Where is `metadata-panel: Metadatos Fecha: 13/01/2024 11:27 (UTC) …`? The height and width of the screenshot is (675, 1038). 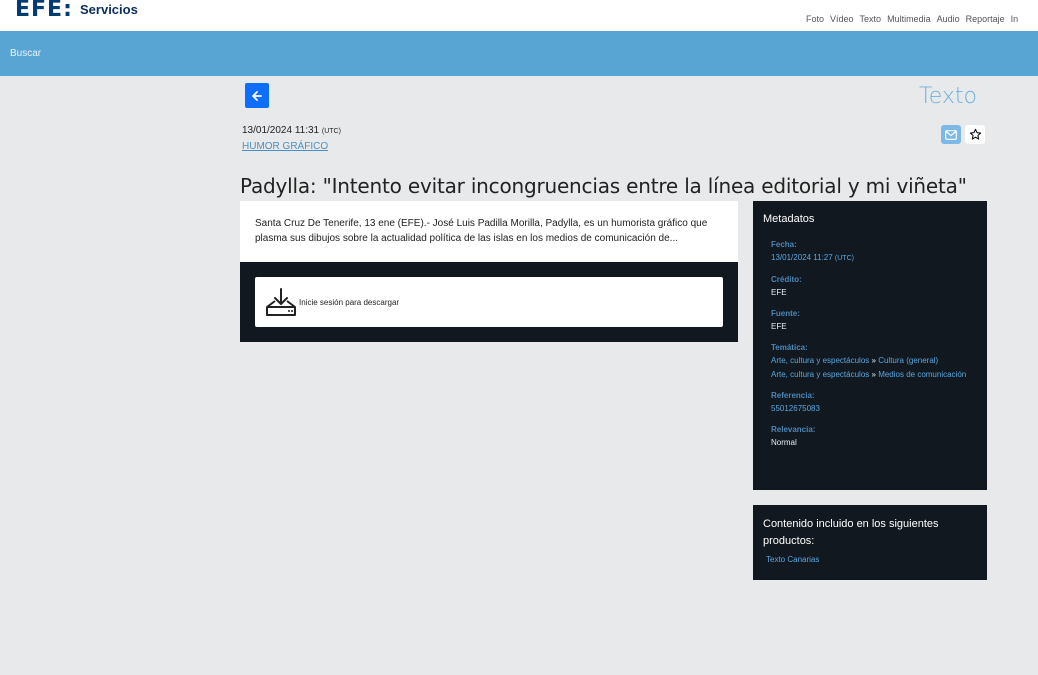
metadata-panel: Metadatos Fecha: 13/01/2024 11:27 (UTC) … is located at coordinates (870, 345).